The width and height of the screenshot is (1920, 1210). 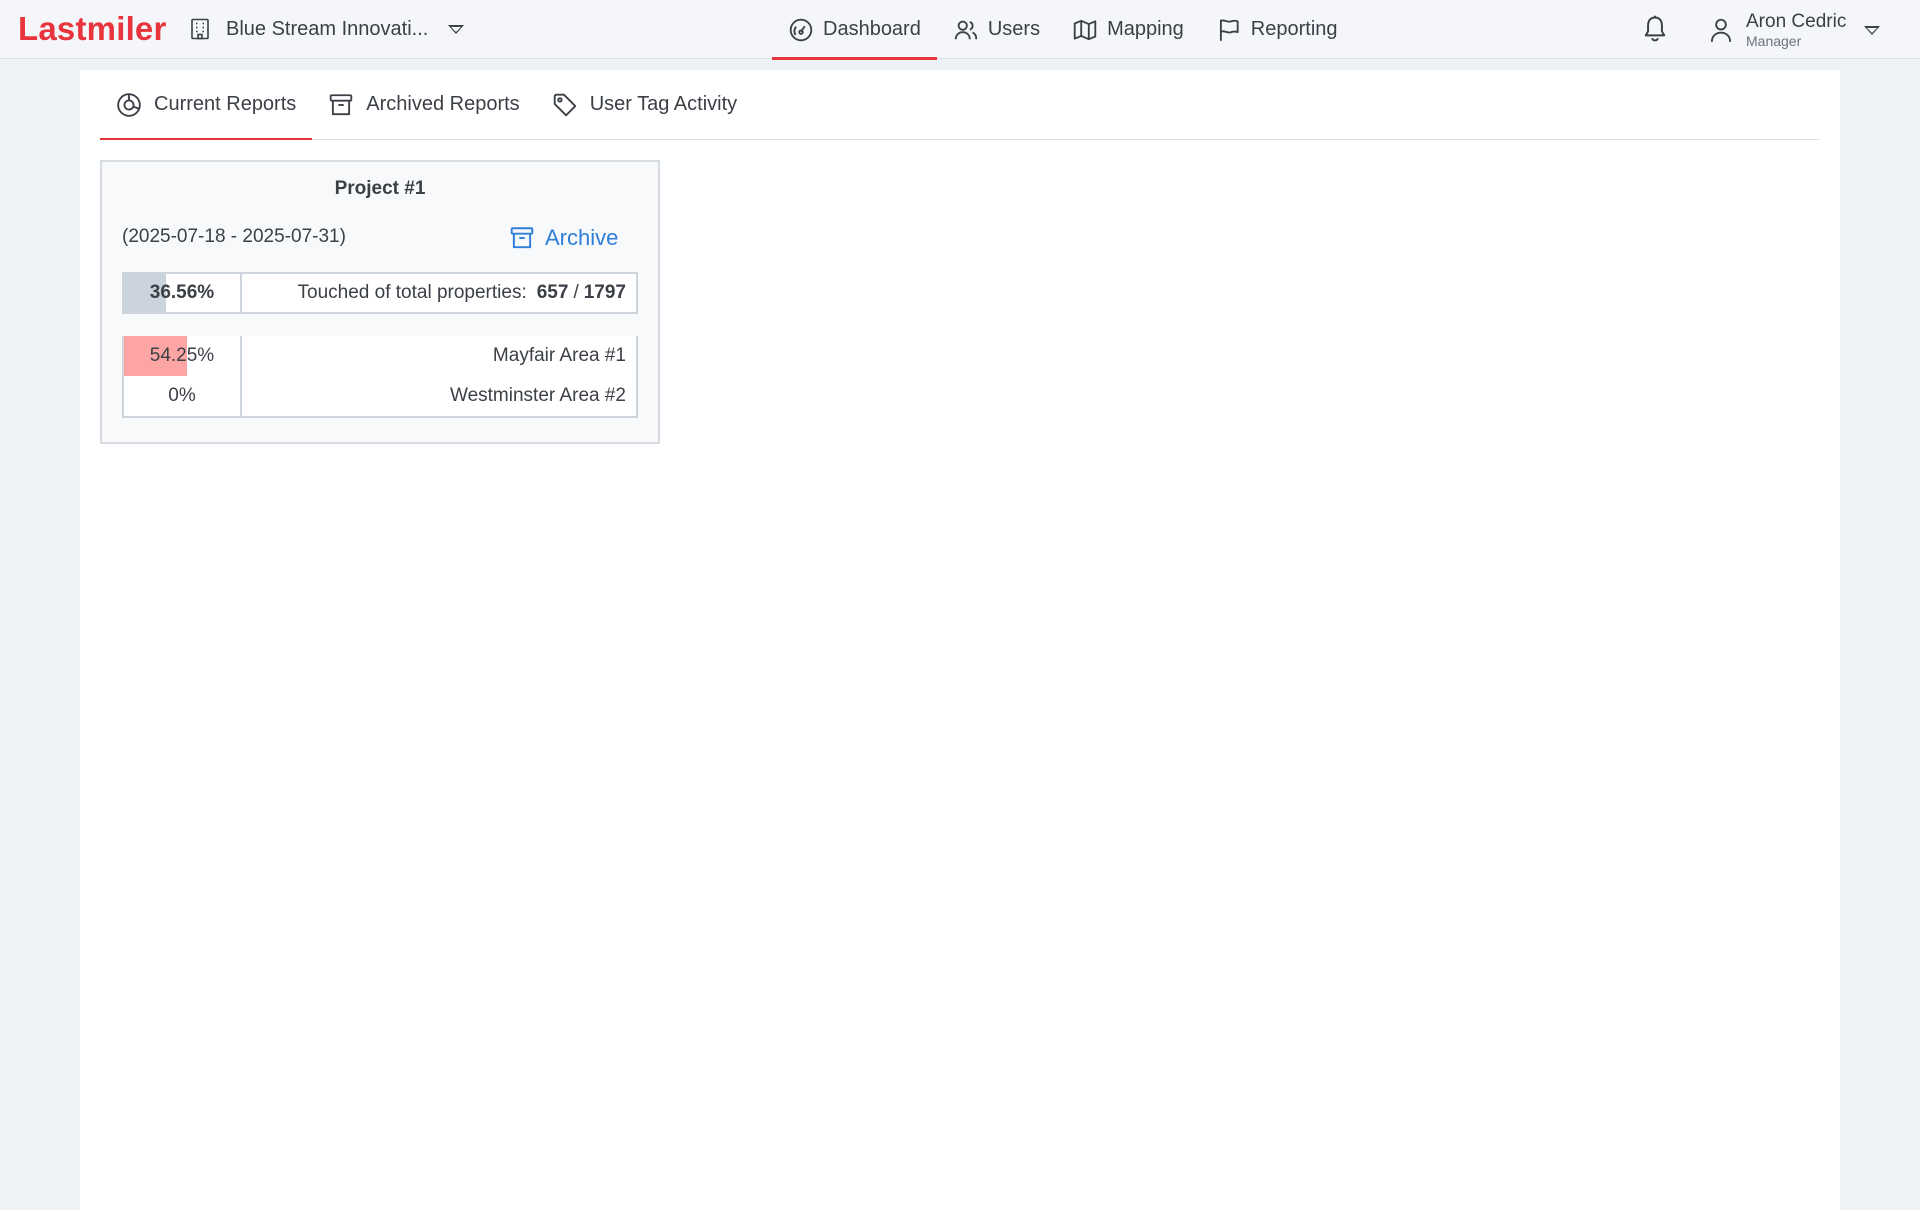 I want to click on report-date-range: (2025-07-18 - 2025-07-31), so click(x=234, y=236).